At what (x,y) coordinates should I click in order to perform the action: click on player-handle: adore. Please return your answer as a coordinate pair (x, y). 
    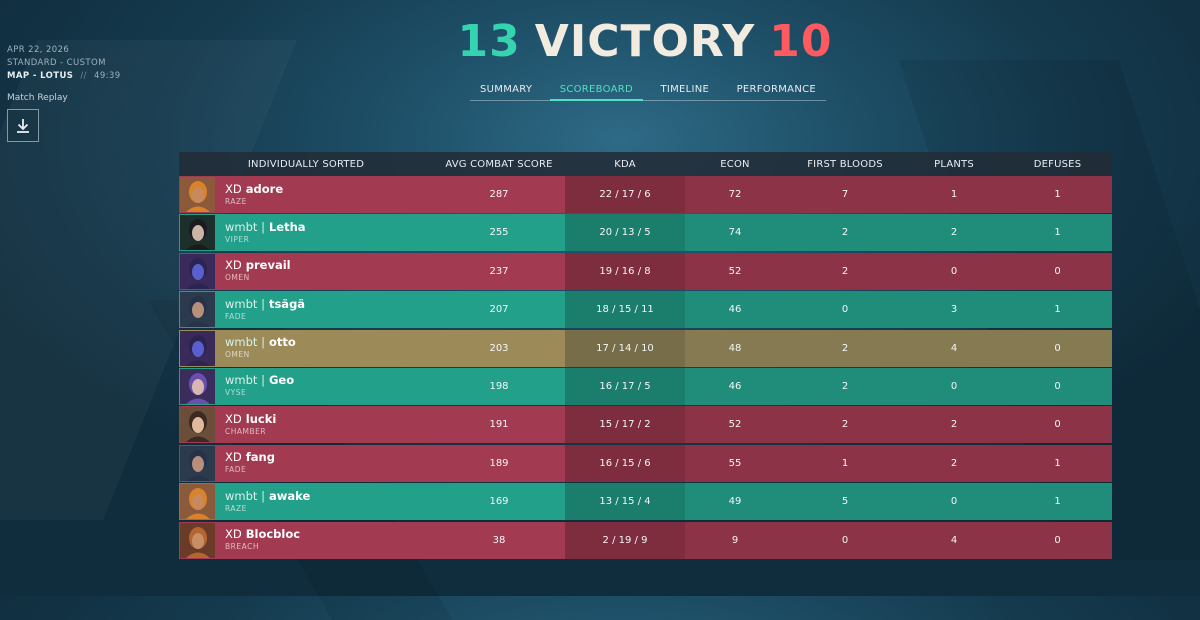
    Looking at the image, I should click on (264, 188).